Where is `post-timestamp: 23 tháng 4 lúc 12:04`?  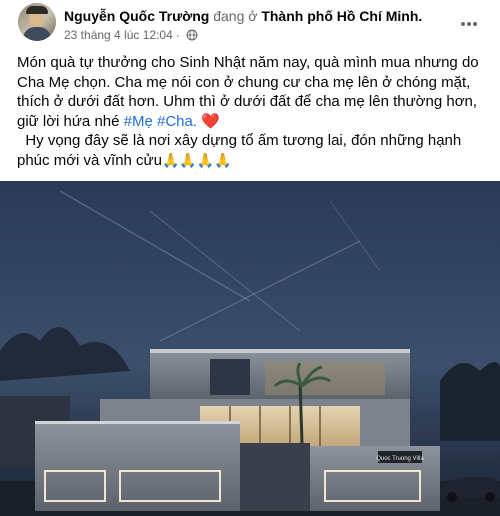
post-timestamp: 23 tháng 4 lúc 12:04 is located at coordinates (118, 35).